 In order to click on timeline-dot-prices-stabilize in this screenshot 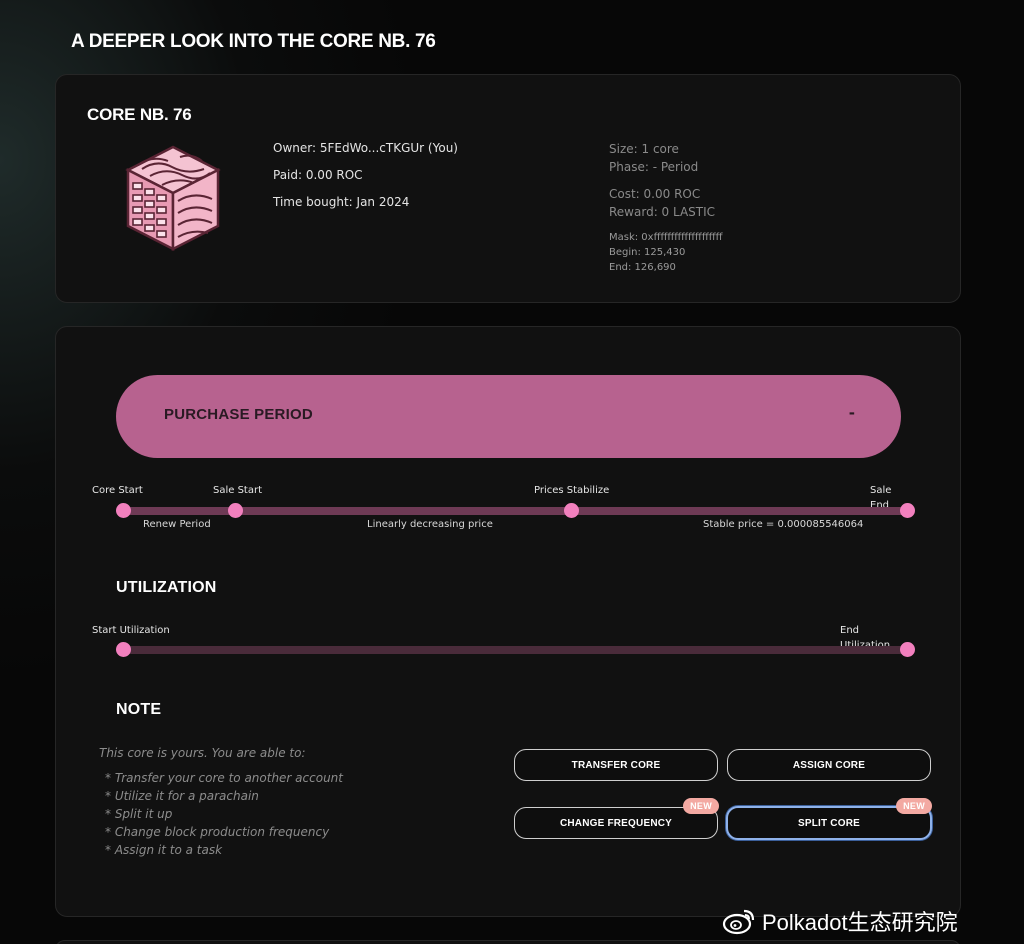, I will do `click(571, 510)`.